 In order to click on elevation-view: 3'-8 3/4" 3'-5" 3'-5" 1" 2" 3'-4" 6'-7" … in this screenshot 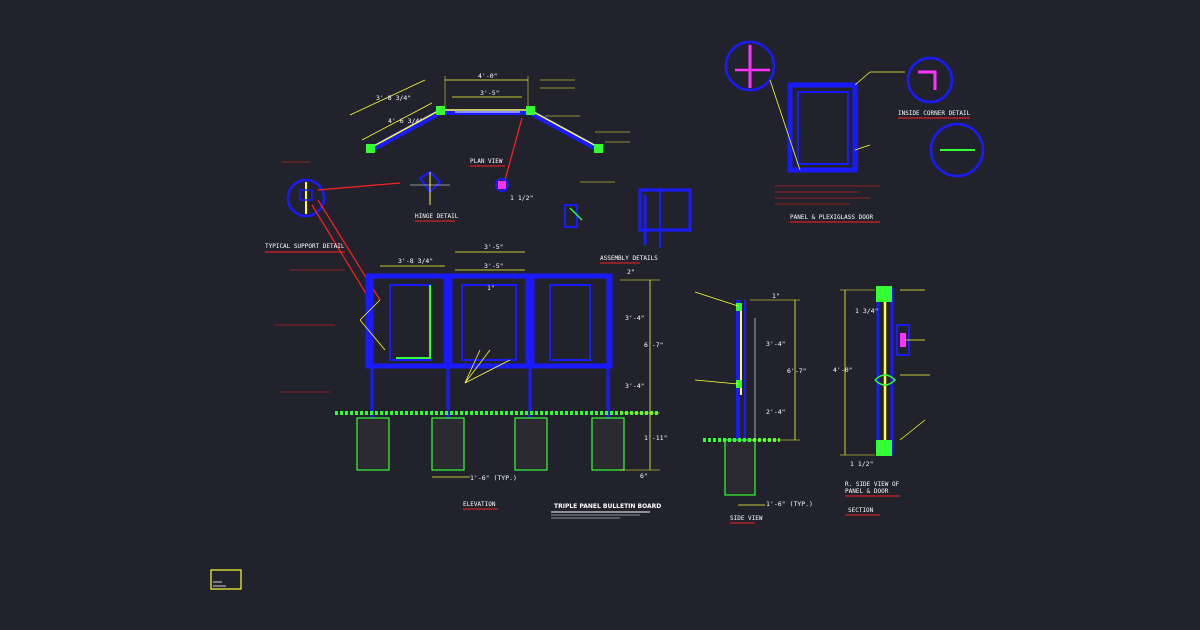, I will do `click(471, 376)`.